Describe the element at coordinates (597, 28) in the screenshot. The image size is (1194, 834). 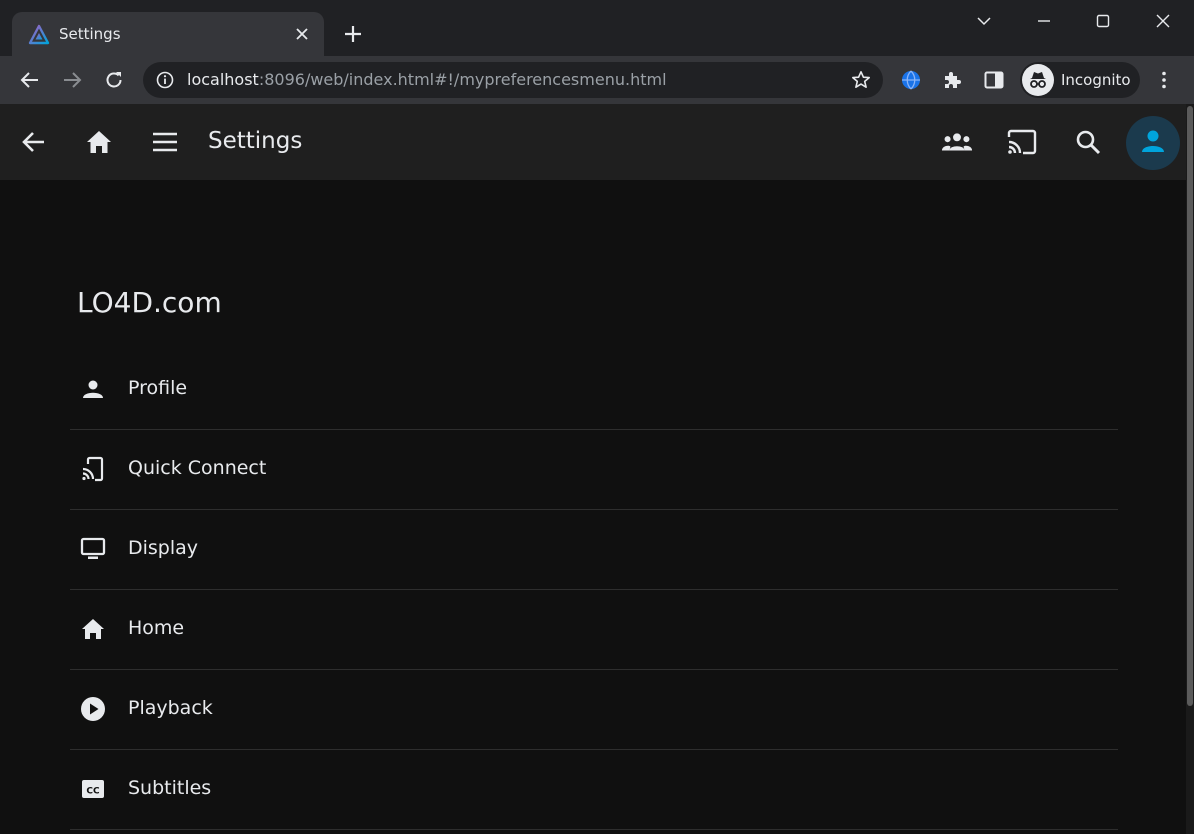
I see `browser-tabstrip: Settings` at that location.